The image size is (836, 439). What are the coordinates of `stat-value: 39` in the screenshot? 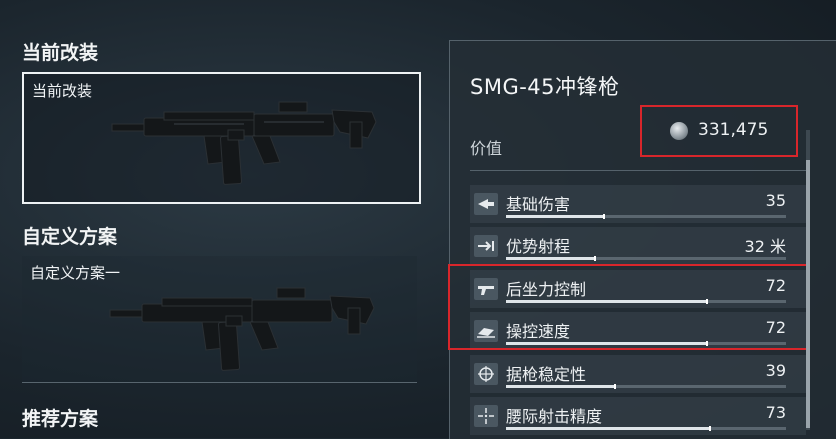 It's located at (775, 370).